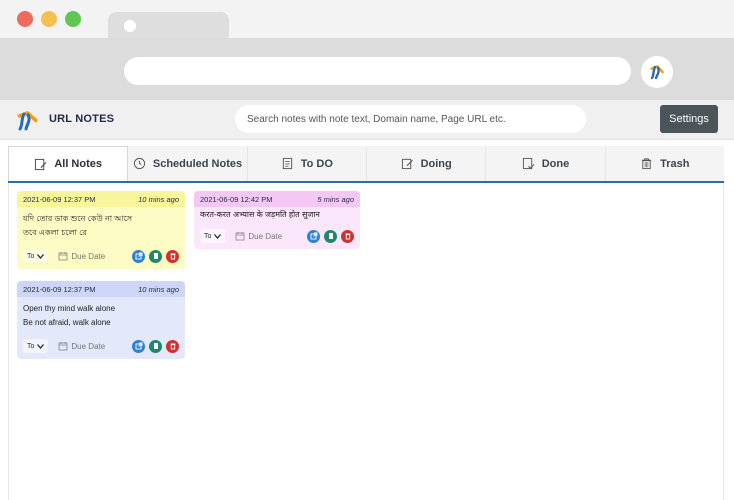 Image resolution: width=734 pixels, height=500 pixels. What do you see at coordinates (407, 164) in the screenshot?
I see `pencil-doc-icon` at bounding box center [407, 164].